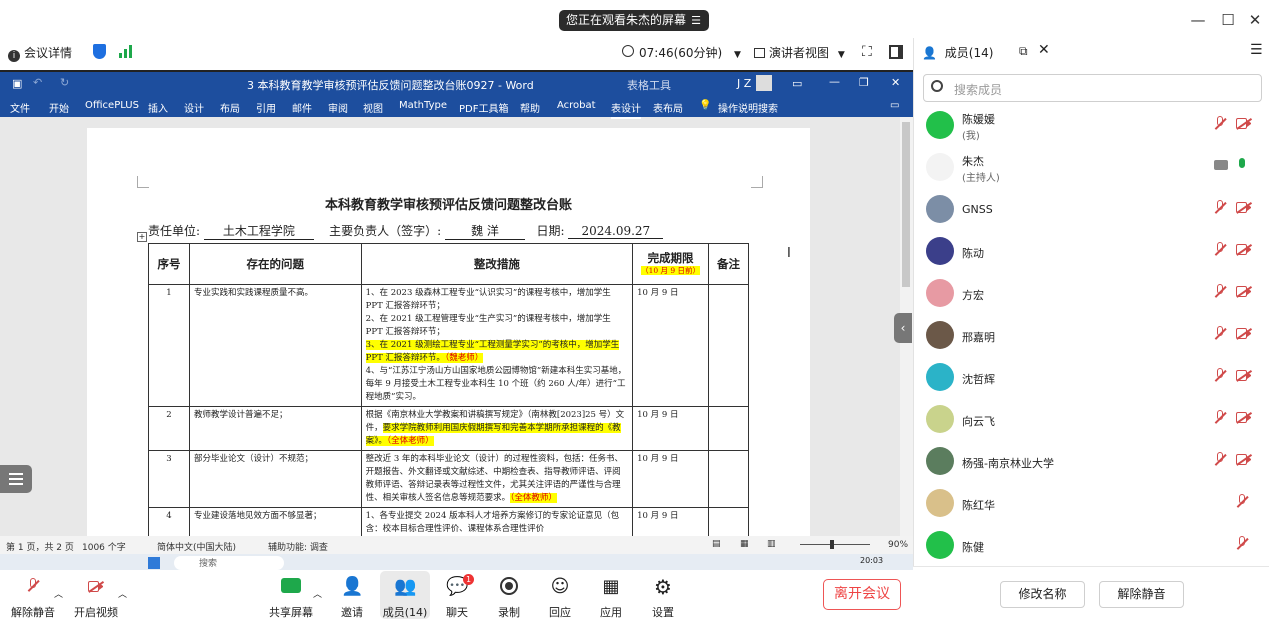 The image size is (1269, 639). I want to click on member-row: 杨强-南京林业大学, so click(1091, 464).